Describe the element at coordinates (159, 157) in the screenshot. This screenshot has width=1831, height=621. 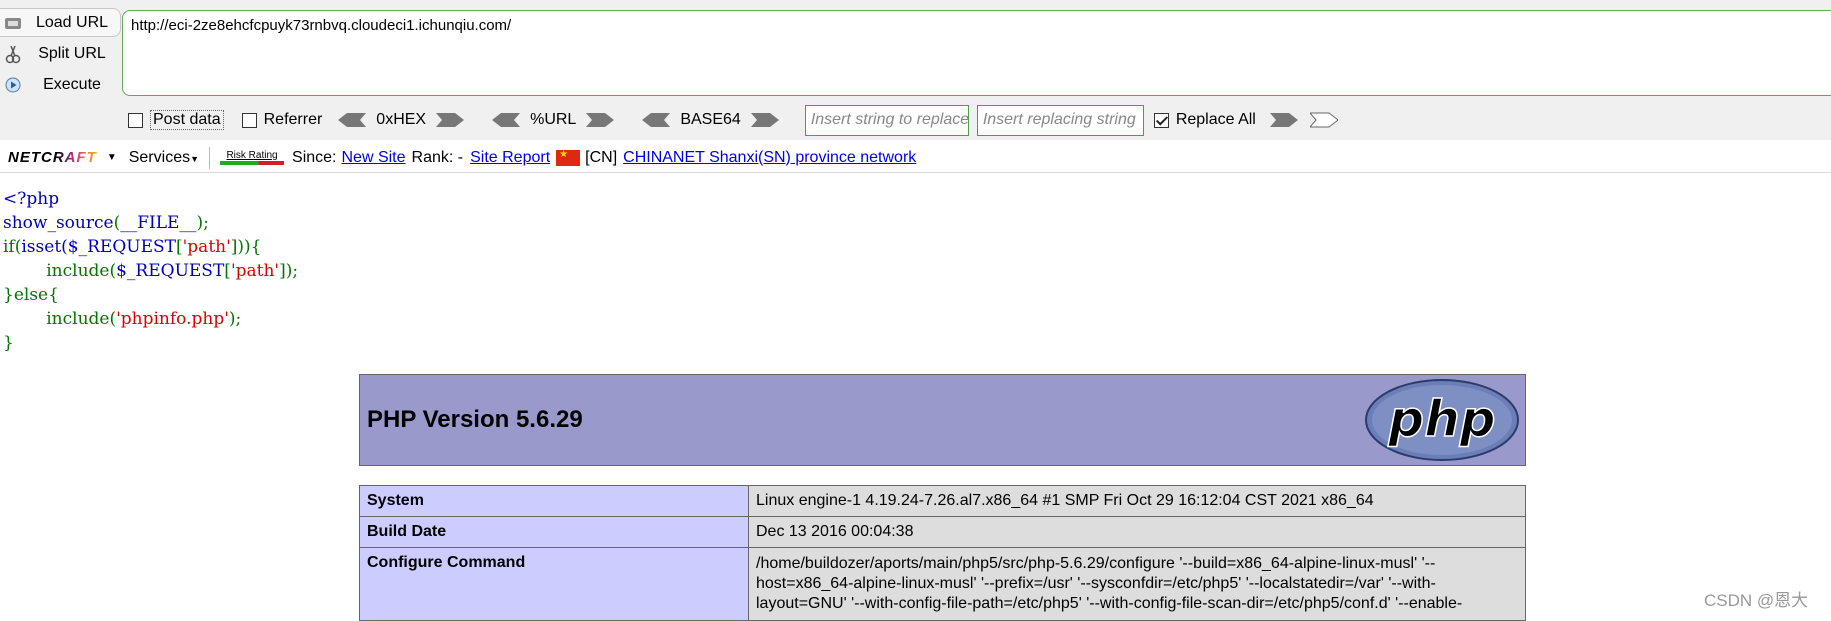
I see `services-label: Services` at that location.